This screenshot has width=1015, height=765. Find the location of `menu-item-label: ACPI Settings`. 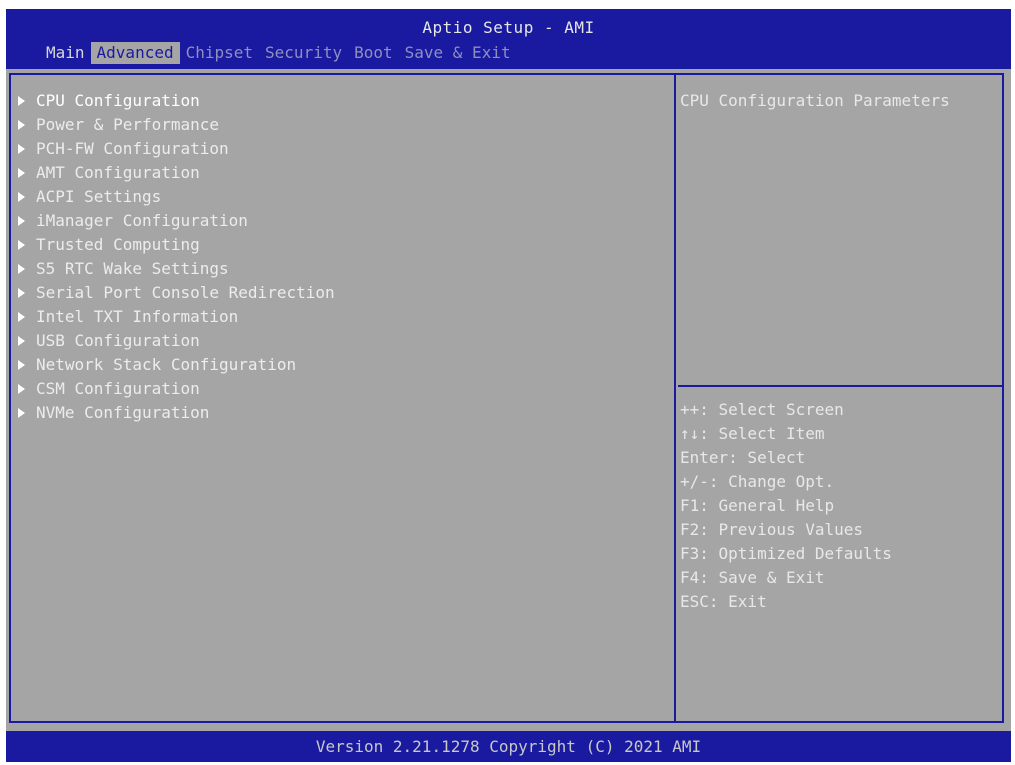

menu-item-label: ACPI Settings is located at coordinates (99, 196).